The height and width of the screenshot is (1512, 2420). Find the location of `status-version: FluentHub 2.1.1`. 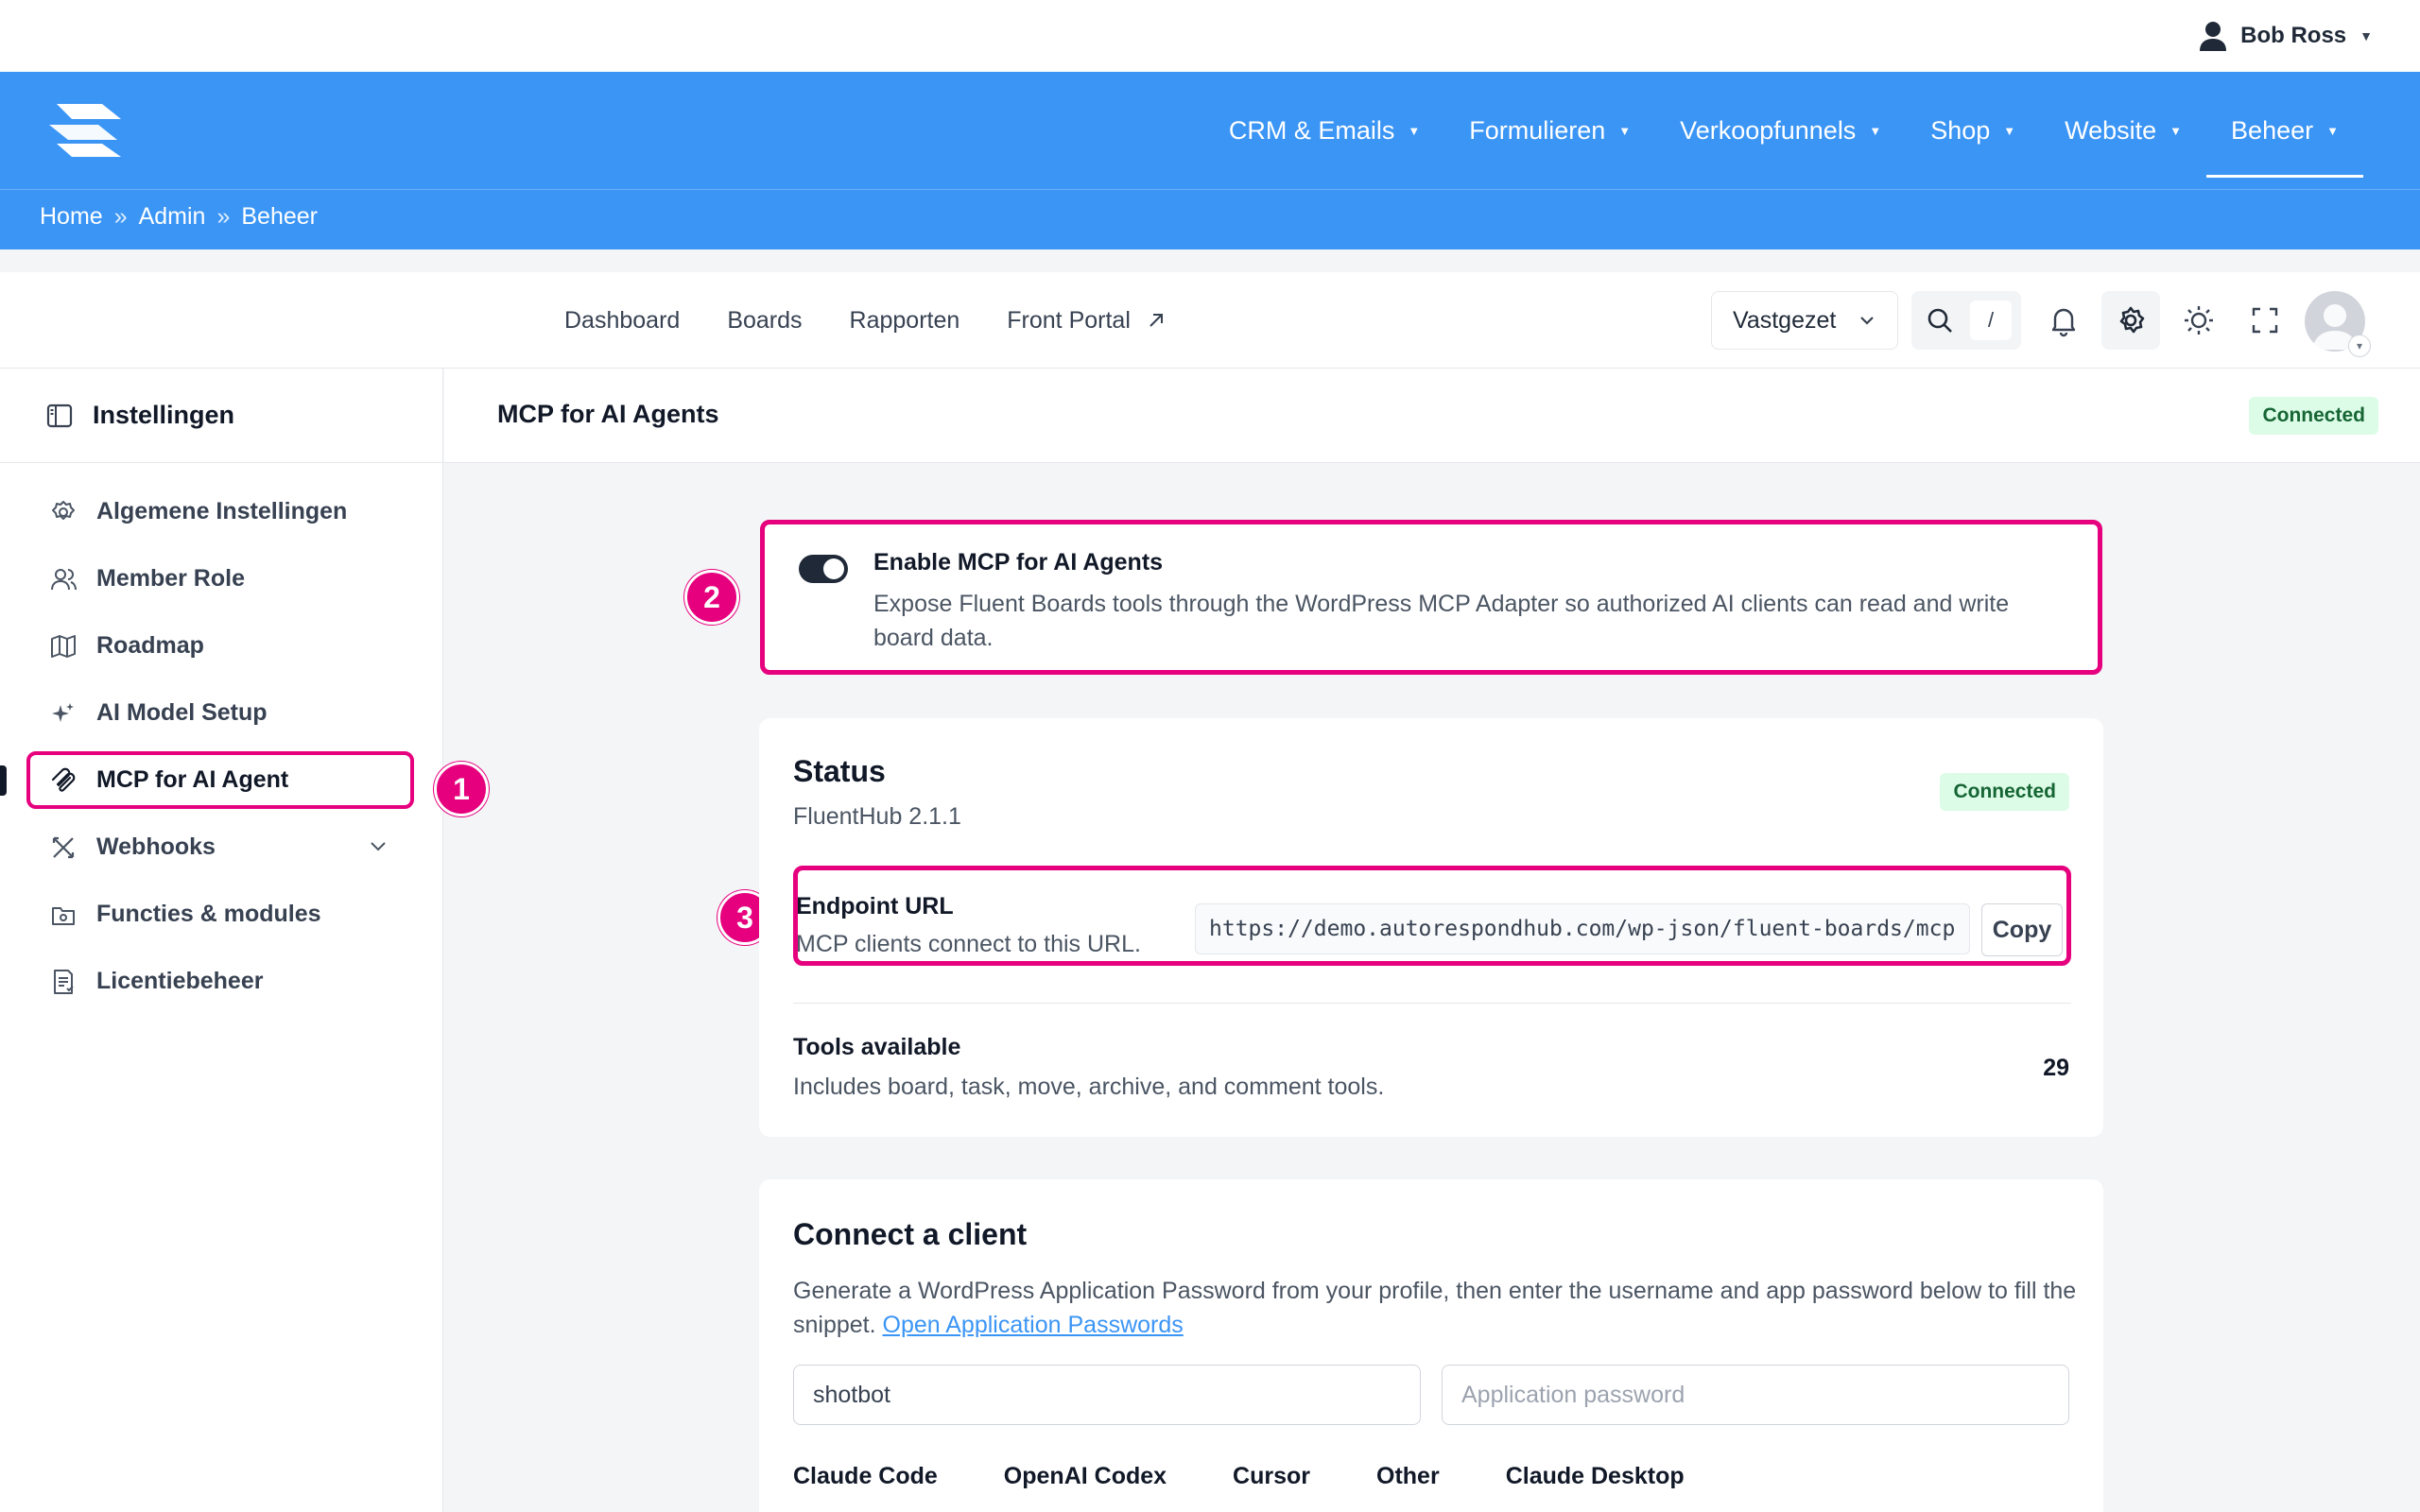

status-version: FluentHub 2.1.1 is located at coordinates (877, 816).